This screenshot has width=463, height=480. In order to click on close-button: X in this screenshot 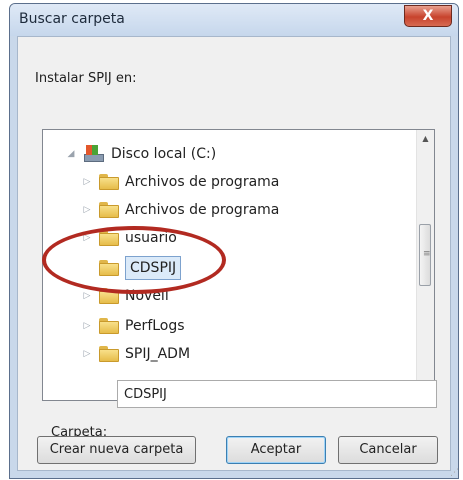, I will do `click(428, 16)`.